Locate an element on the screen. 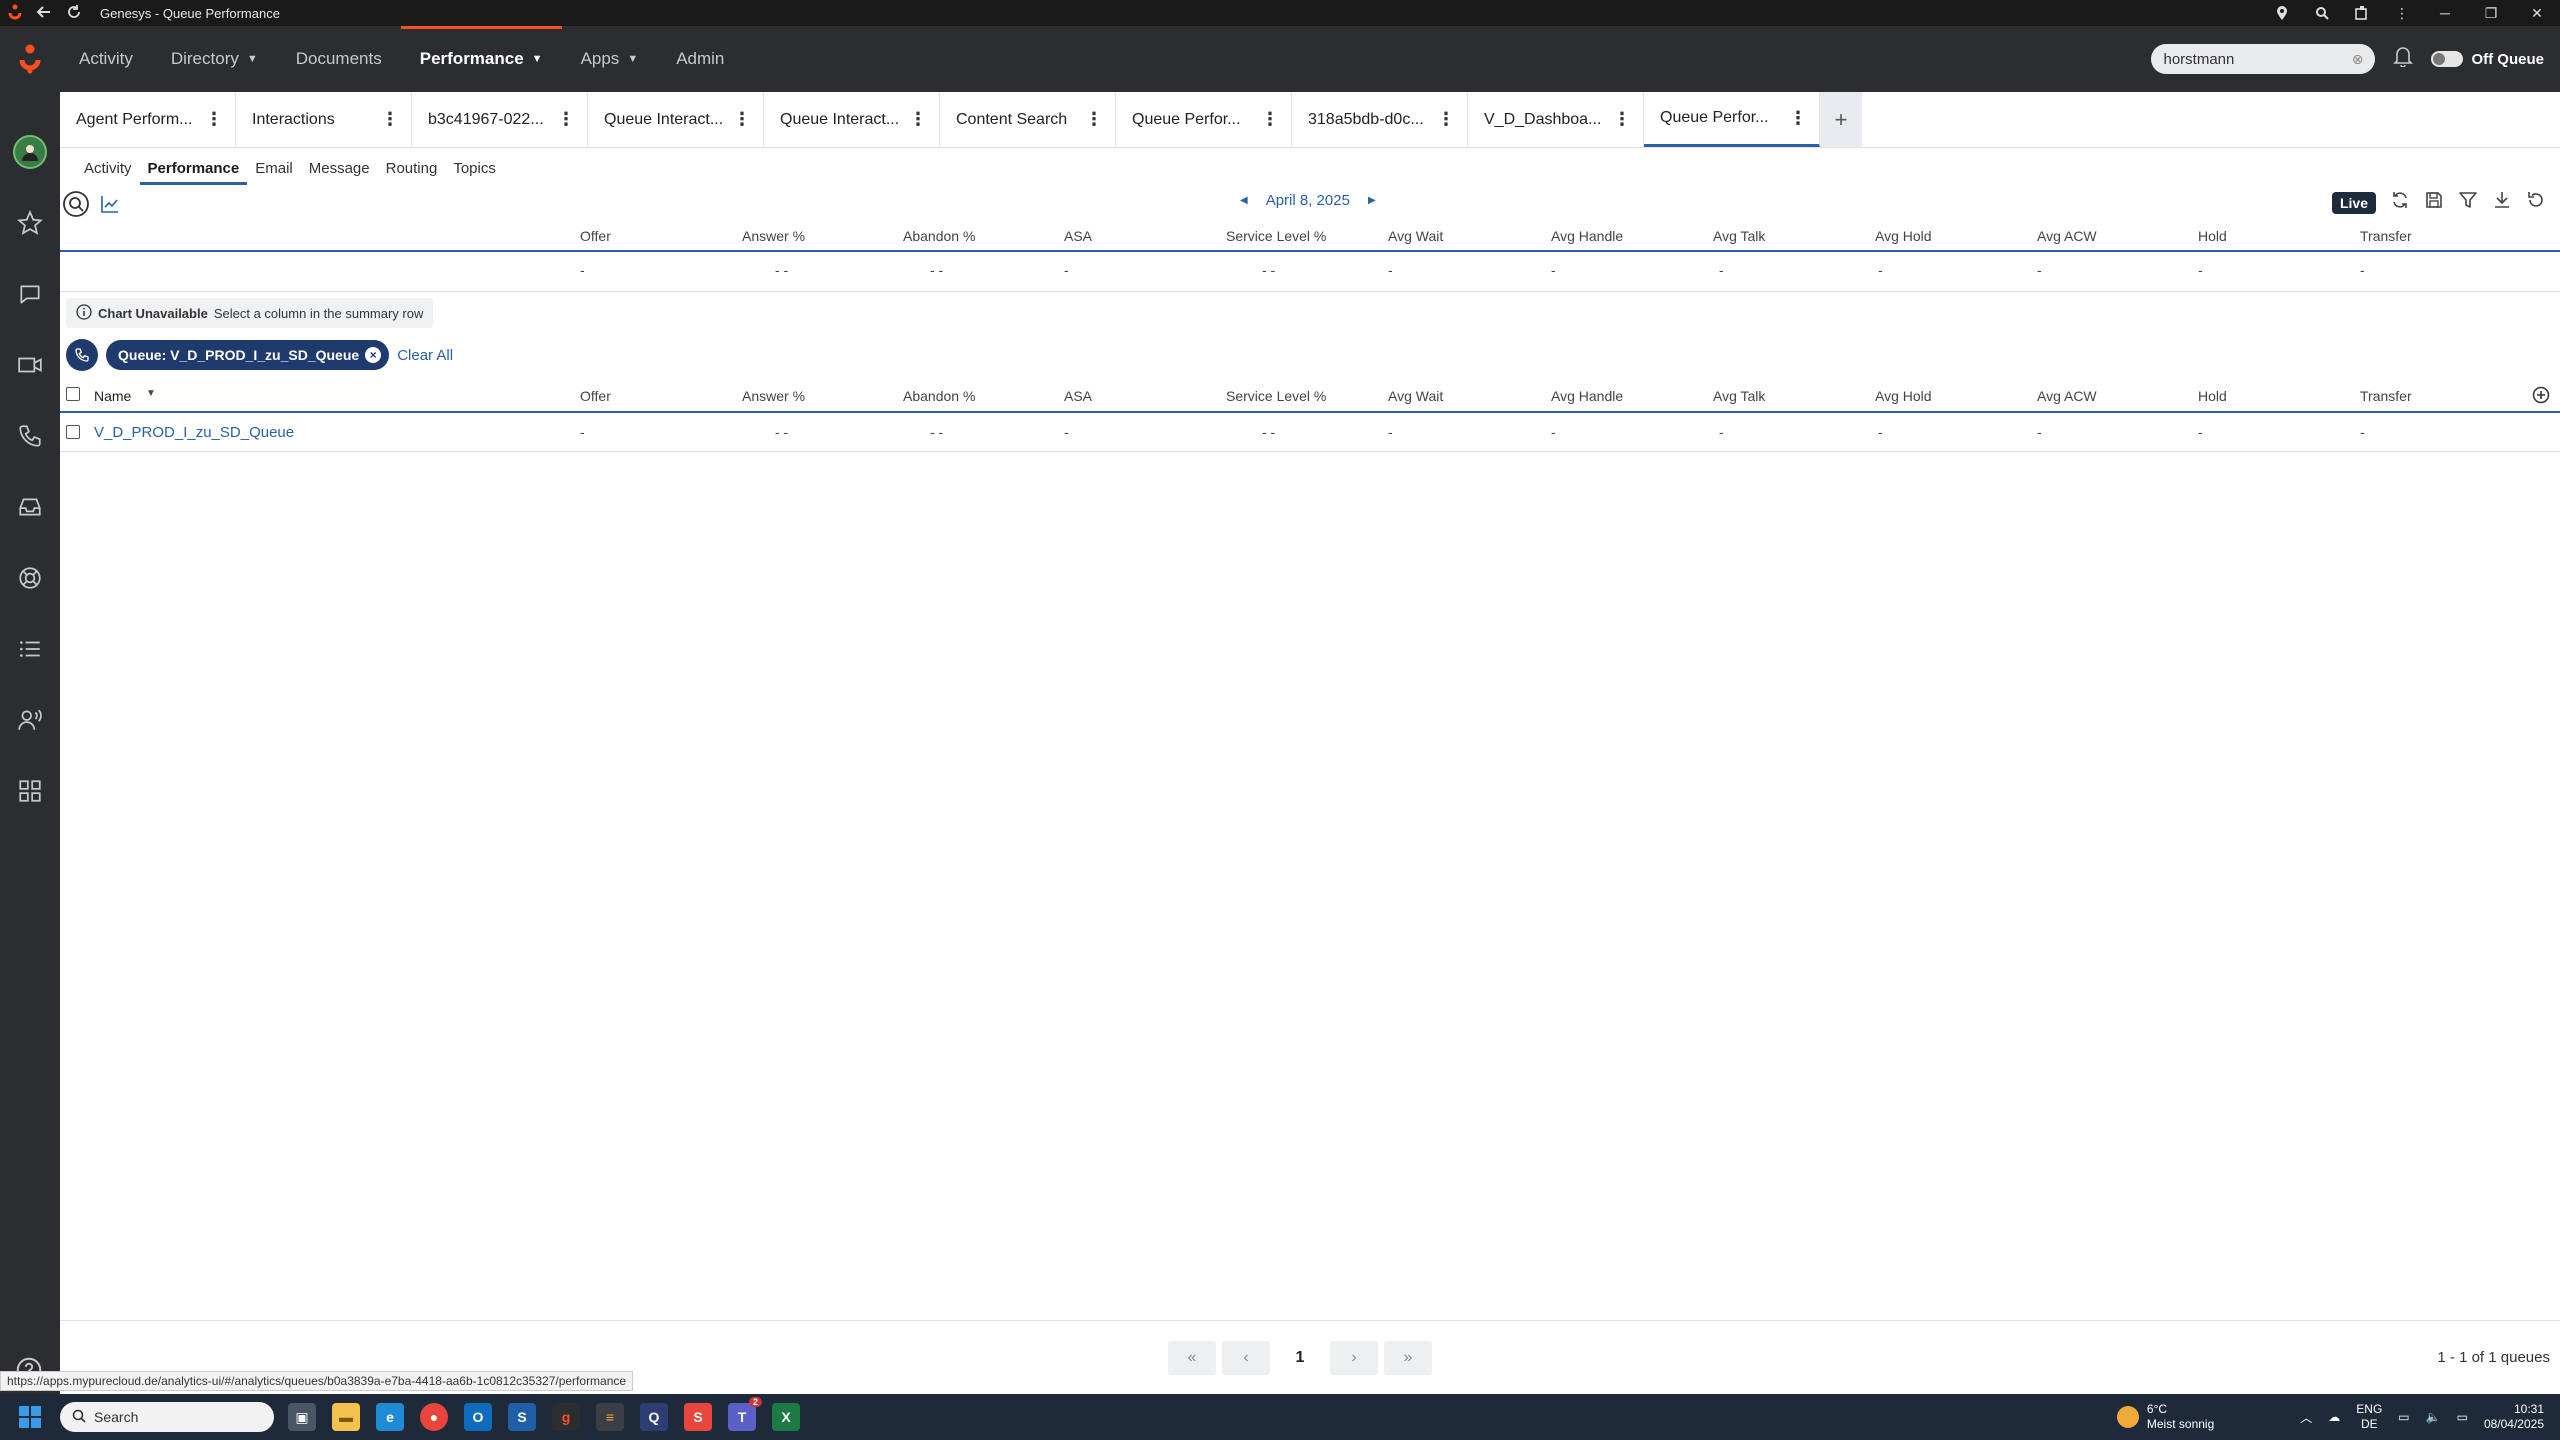 This screenshot has height=1440, width=2560. save-icon is located at coordinates (2434, 202).